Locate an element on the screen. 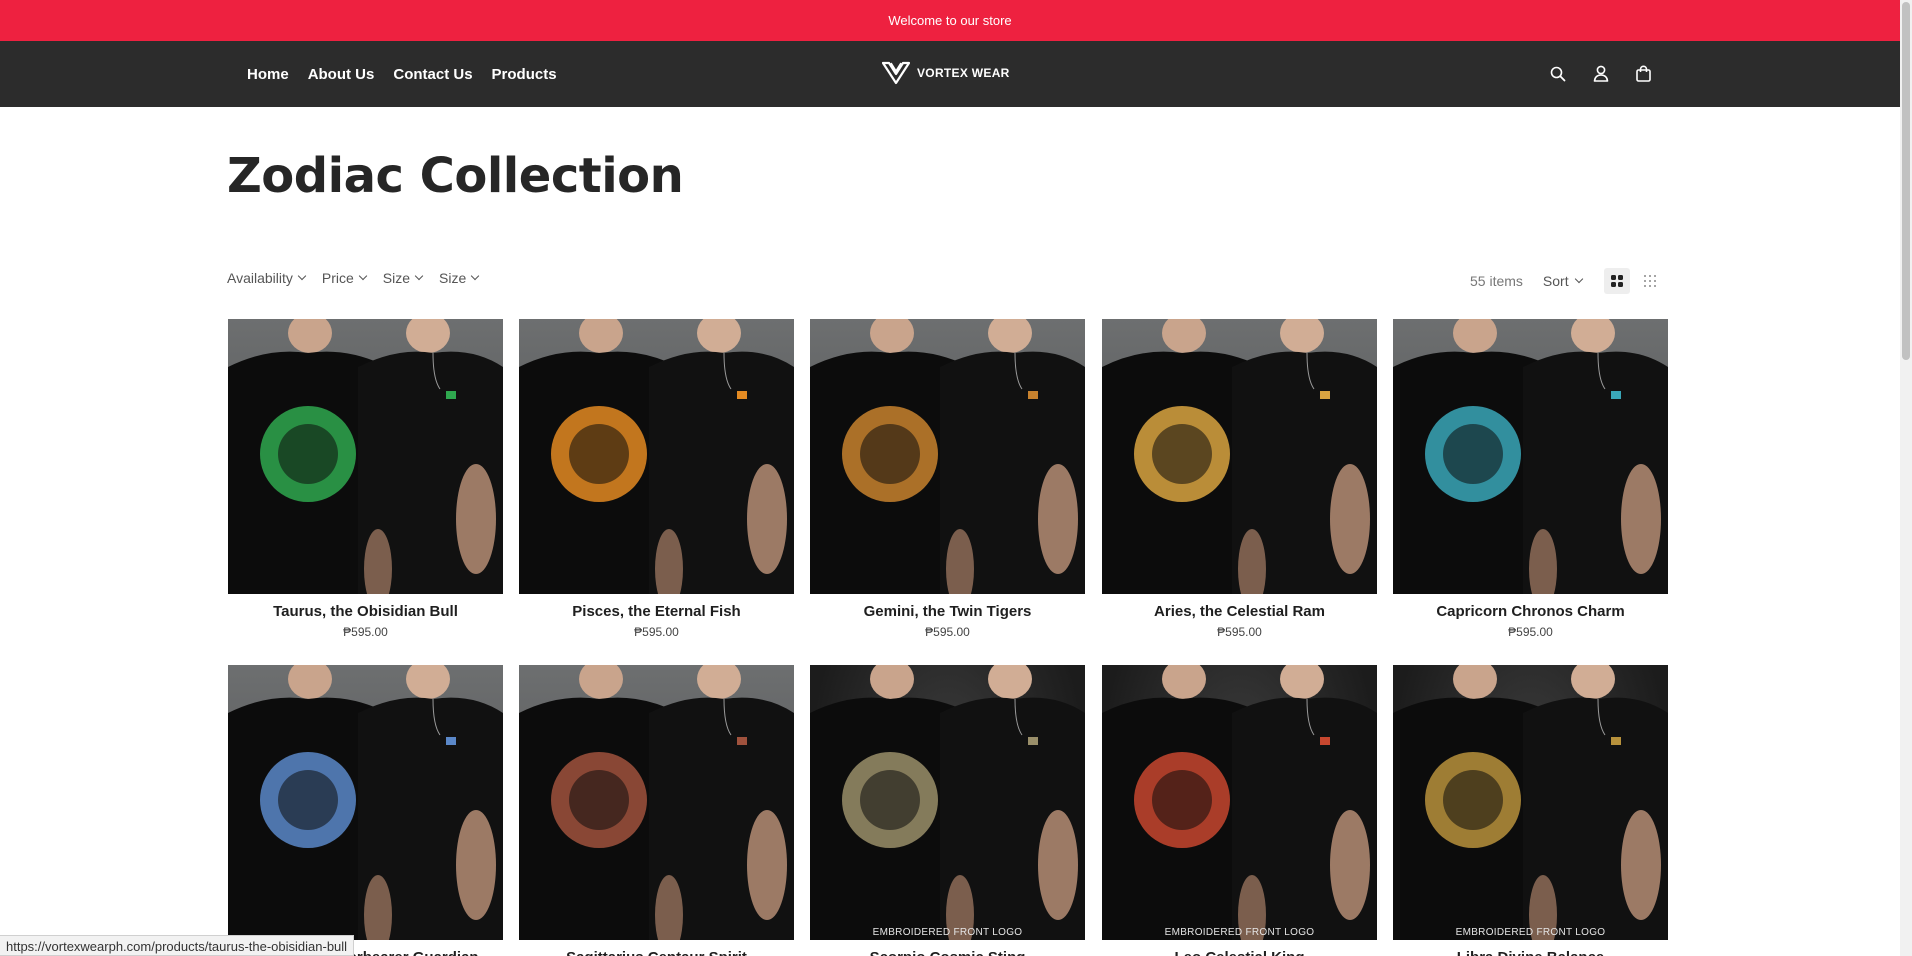 This screenshot has width=1912, height=956. product-card: Aquarius Waterbearer Guardian is located at coordinates (365, 810).